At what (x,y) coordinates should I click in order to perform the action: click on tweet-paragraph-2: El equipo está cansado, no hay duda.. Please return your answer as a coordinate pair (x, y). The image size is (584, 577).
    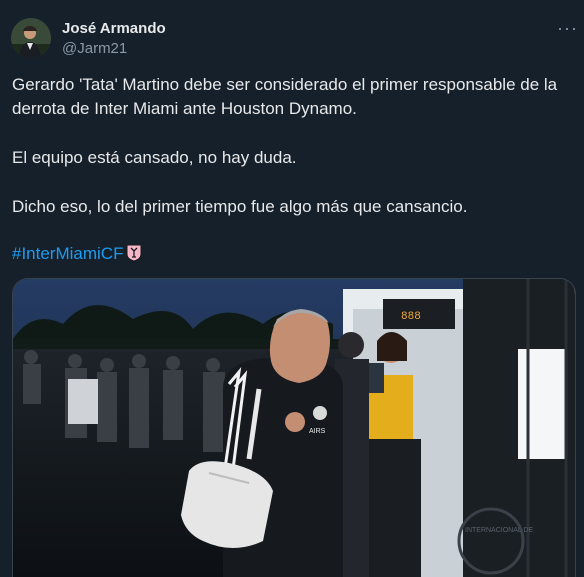
    Looking at the image, I should click on (154, 157).